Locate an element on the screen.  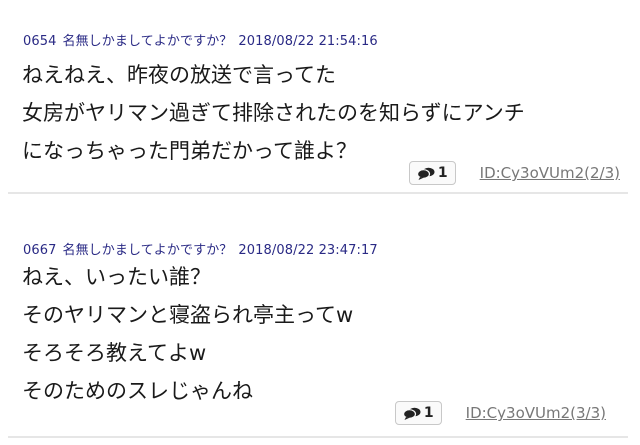
poster-id-link: ID:Cy3oVUm2(3/3) is located at coordinates (536, 413).